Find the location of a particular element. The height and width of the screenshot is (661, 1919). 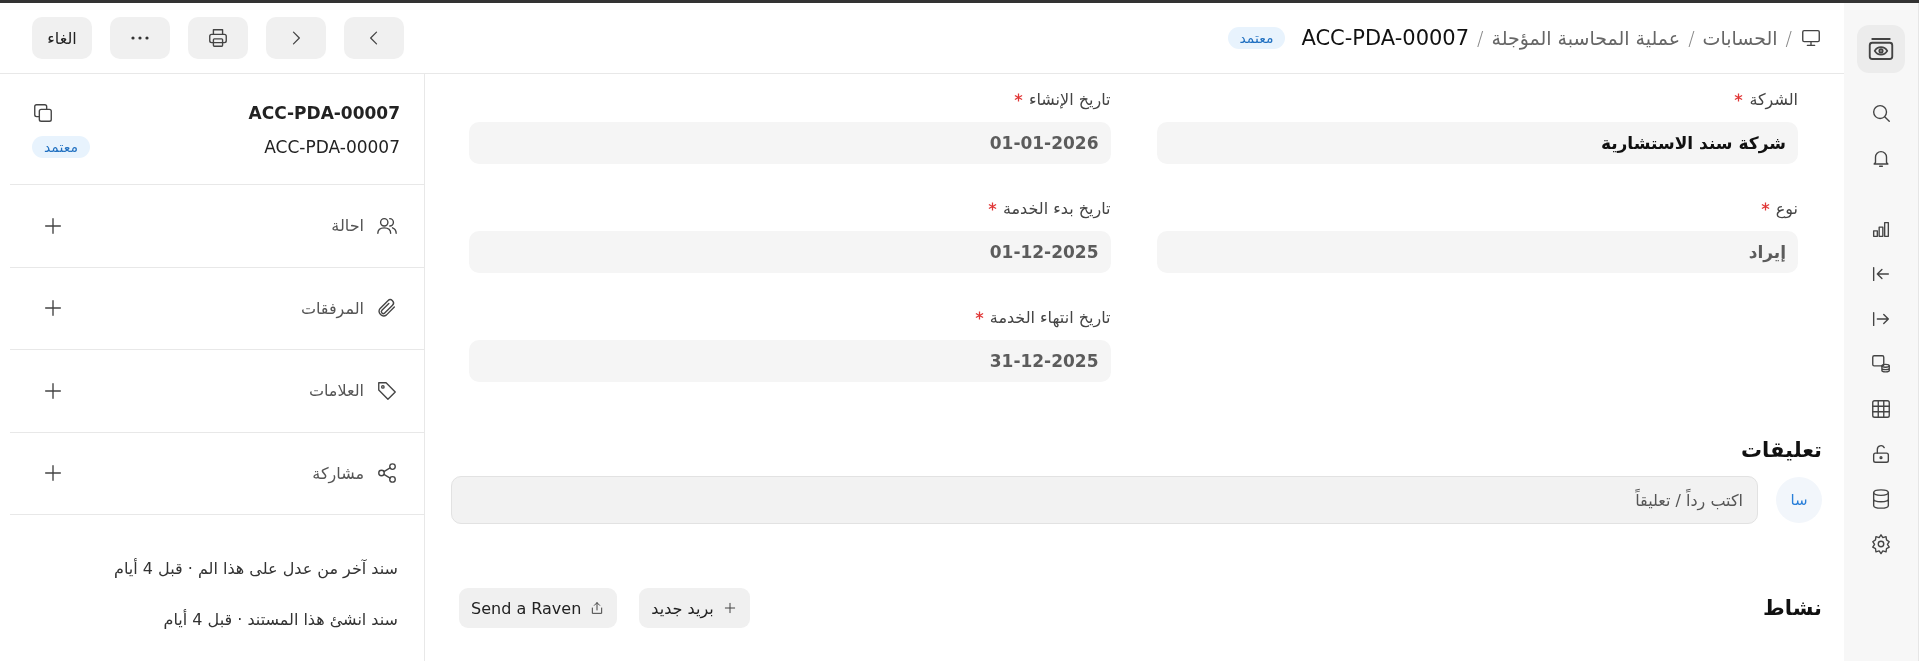

send-raven-button: Send a Raven is located at coordinates (538, 608).